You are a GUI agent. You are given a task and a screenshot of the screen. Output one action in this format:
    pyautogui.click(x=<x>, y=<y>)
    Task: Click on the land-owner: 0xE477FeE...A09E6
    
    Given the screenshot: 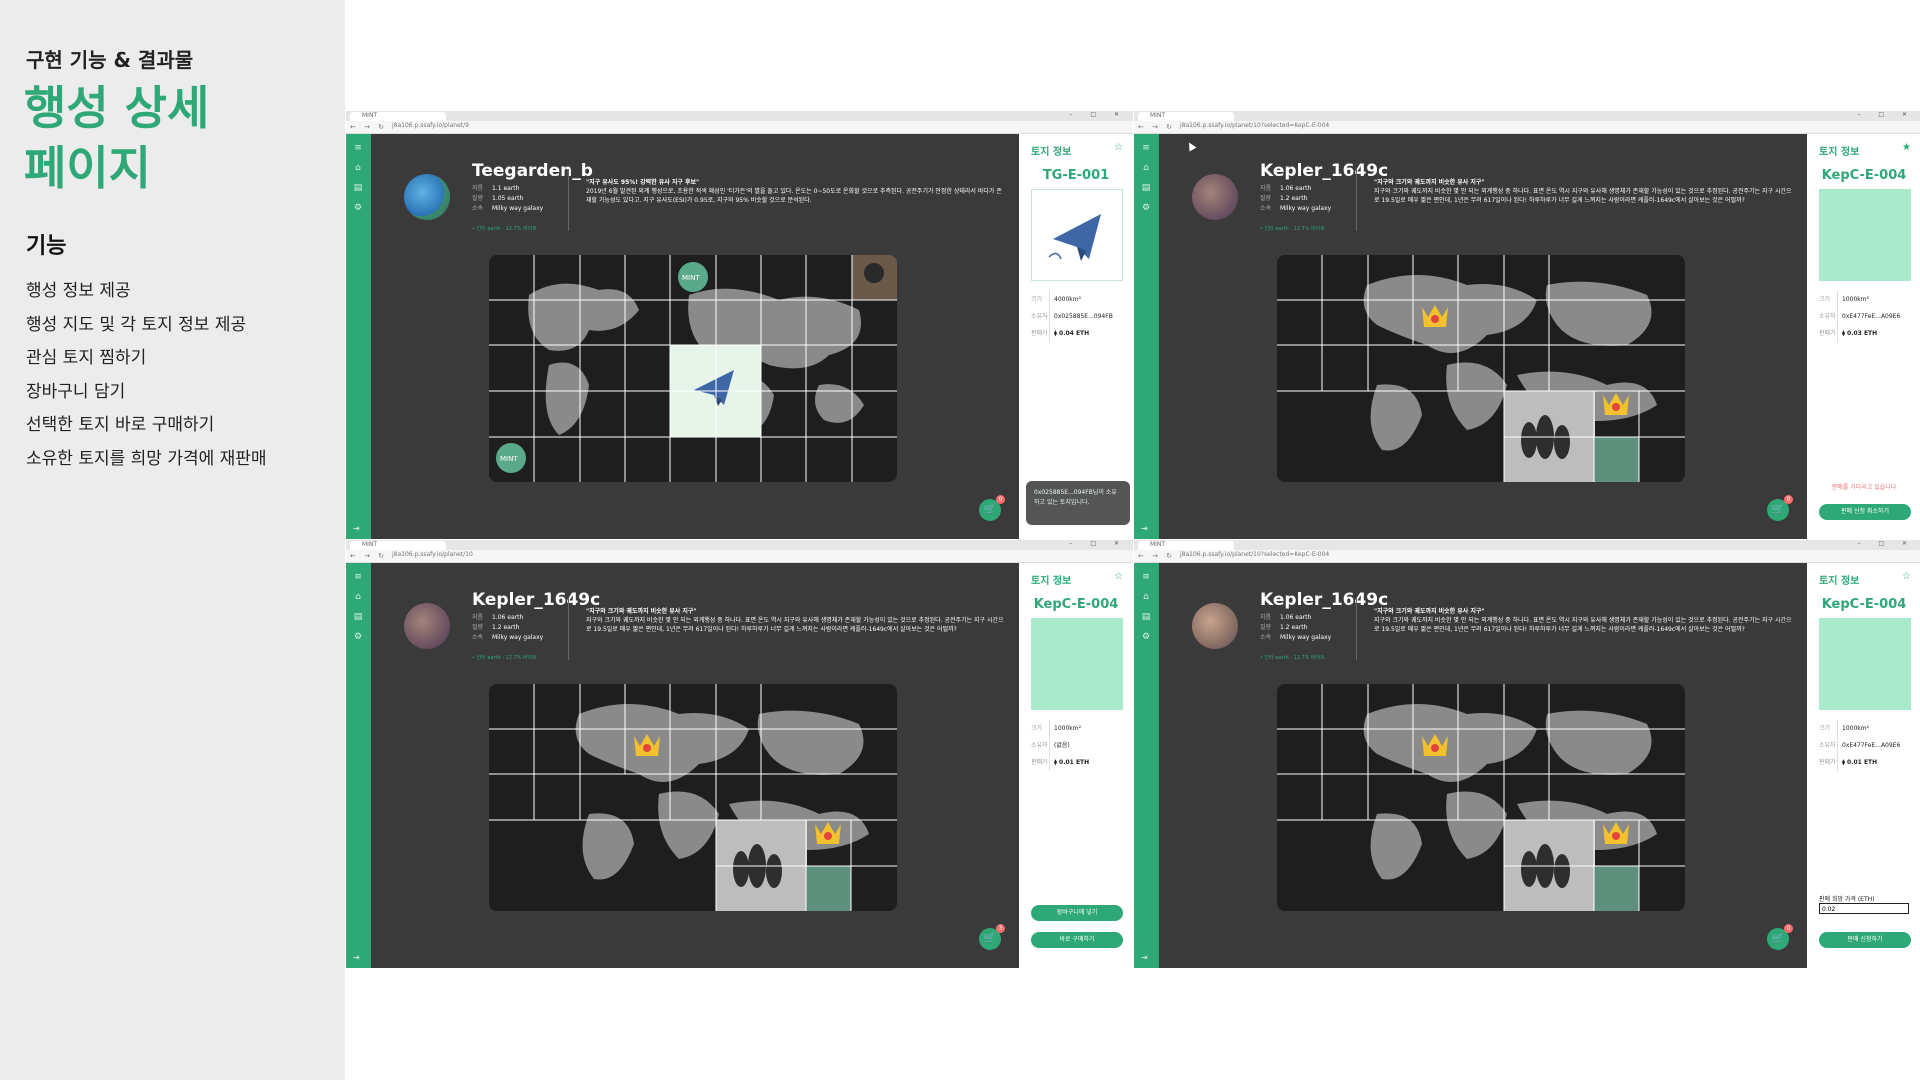 What is the action you would take?
    pyautogui.click(x=1871, y=745)
    